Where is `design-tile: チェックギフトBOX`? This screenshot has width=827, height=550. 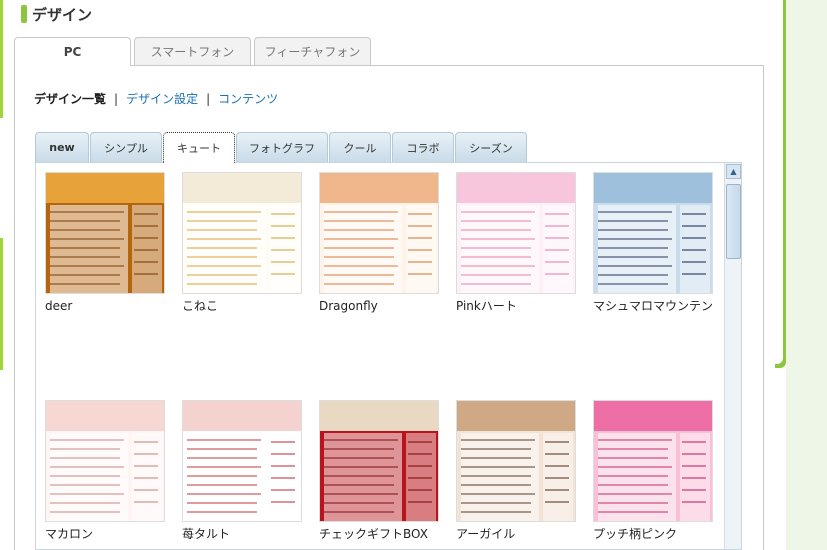
design-tile: チェックギフトBOX is located at coordinates (379, 471).